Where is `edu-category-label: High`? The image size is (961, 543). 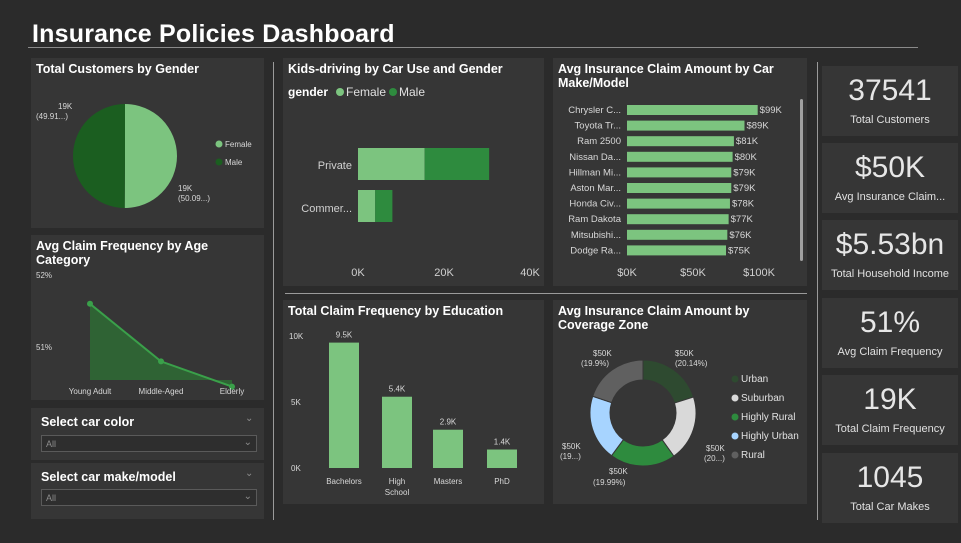 edu-category-label: High is located at coordinates (397, 481).